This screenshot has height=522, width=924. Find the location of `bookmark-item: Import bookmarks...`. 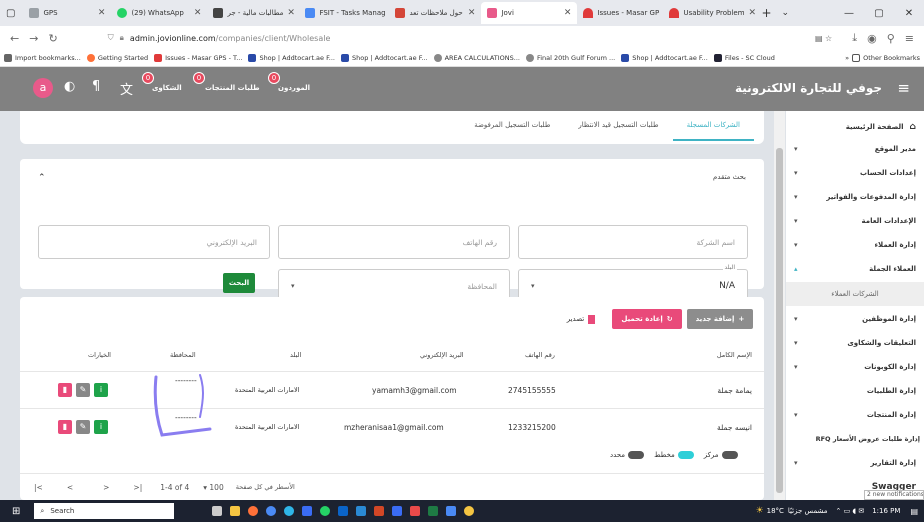

bookmark-item: Import bookmarks... is located at coordinates (42, 58).